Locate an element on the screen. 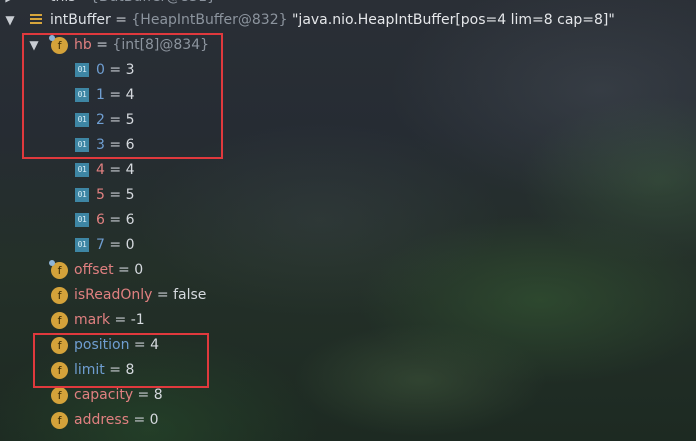 The height and width of the screenshot is (441, 696). var-ref: {HeapIntBuffer@832} is located at coordinates (209, 20).